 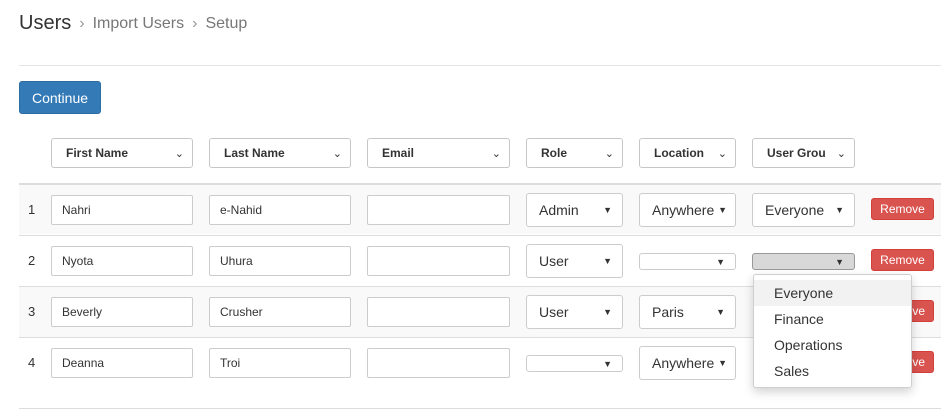 I want to click on location-value: Paris, so click(x=668, y=312).